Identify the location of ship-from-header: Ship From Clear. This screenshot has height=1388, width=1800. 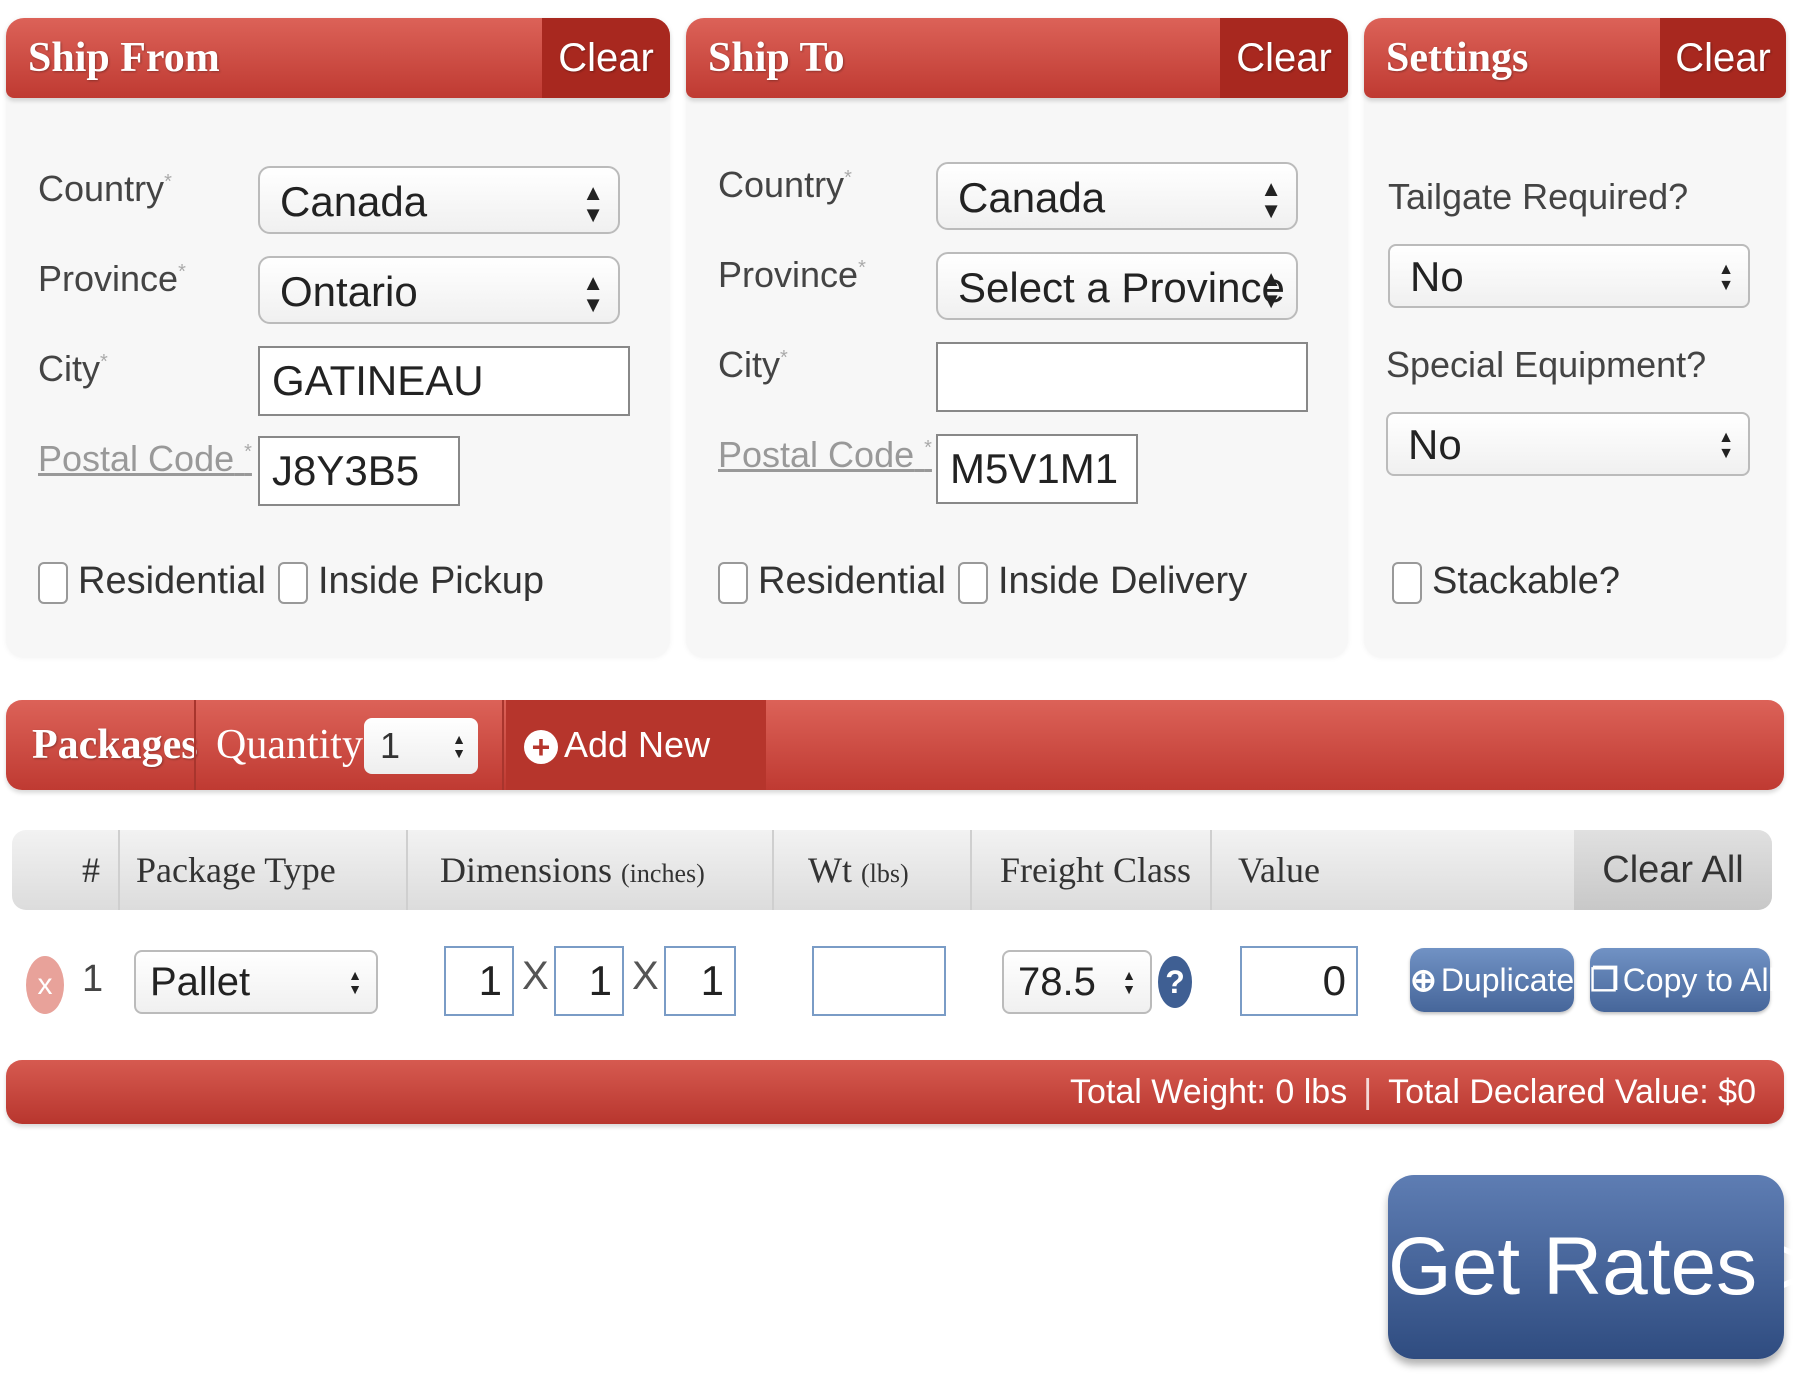
(338, 58).